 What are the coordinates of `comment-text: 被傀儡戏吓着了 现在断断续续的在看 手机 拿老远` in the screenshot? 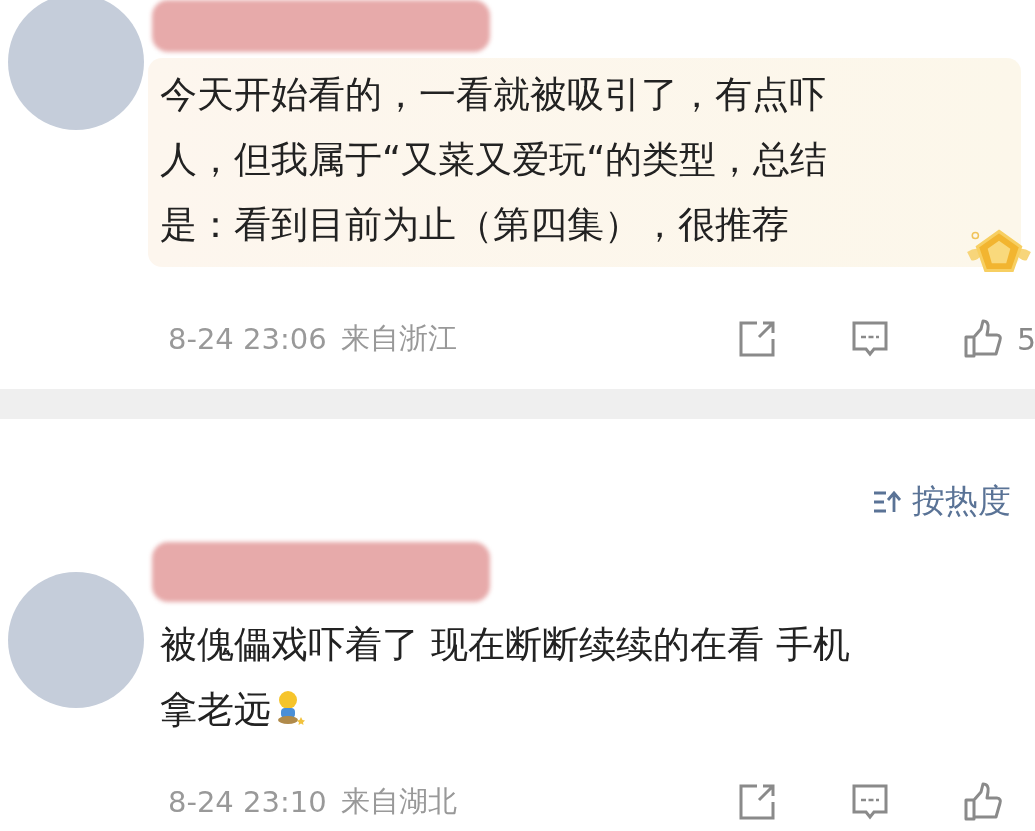 It's located at (505, 677).